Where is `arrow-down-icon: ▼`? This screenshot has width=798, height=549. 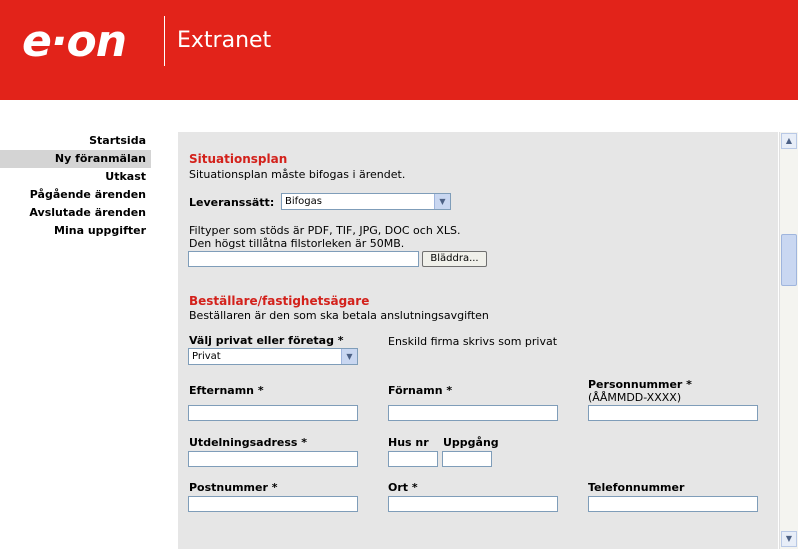
arrow-down-icon: ▼ is located at coordinates (789, 539).